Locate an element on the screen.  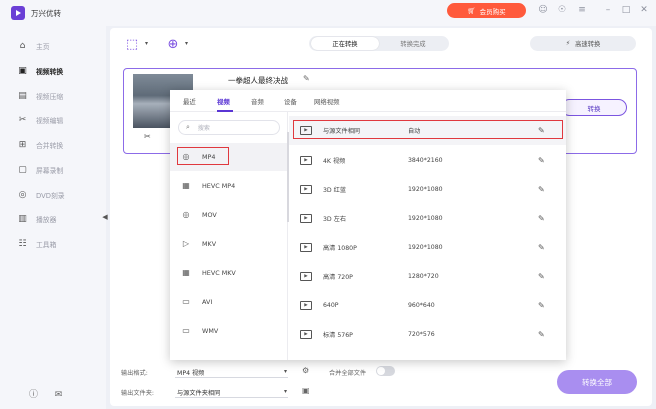
sidebar-item-label: 视频编辑 is located at coordinates (50, 121).